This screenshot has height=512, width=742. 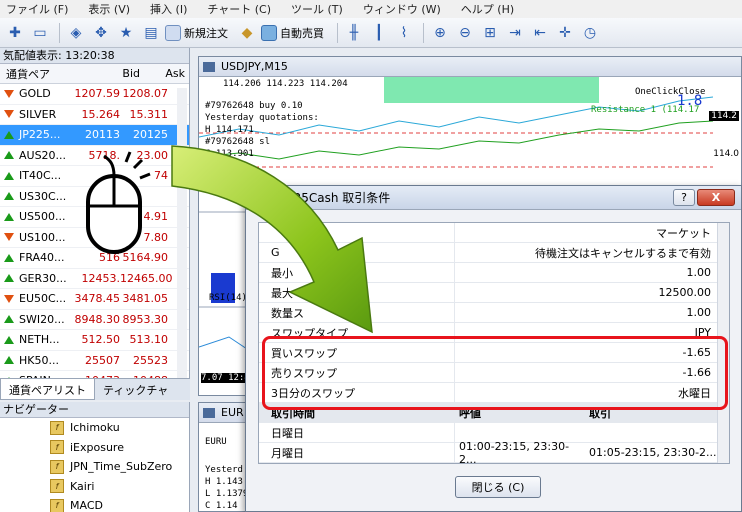 I want to click on tile-windows-icon: ⊞, so click(x=490, y=33).